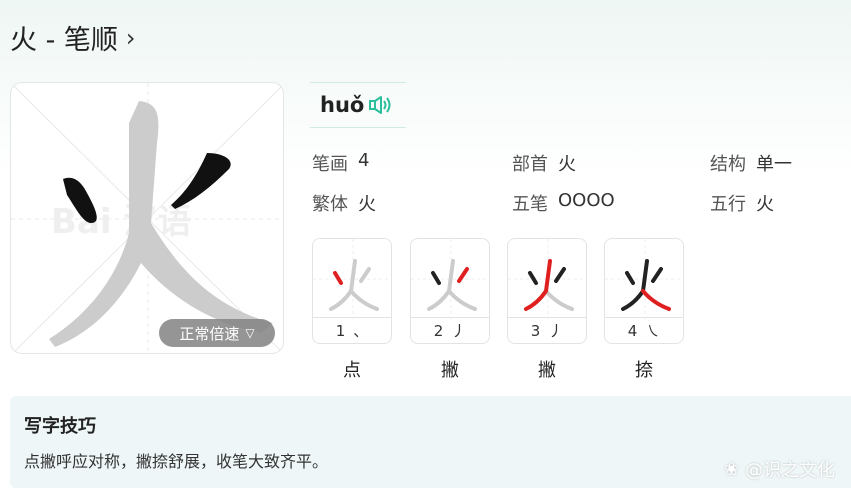 The image size is (851, 500). Describe the element at coordinates (547, 370) in the screenshot. I see `stroke-name-3: 撇` at that location.